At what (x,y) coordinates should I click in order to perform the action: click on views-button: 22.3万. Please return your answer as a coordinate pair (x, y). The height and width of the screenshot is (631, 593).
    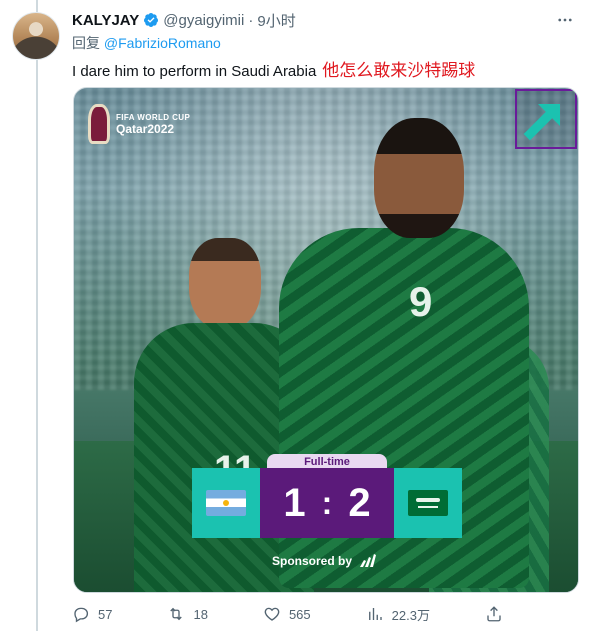
    Looking at the image, I should click on (398, 614).